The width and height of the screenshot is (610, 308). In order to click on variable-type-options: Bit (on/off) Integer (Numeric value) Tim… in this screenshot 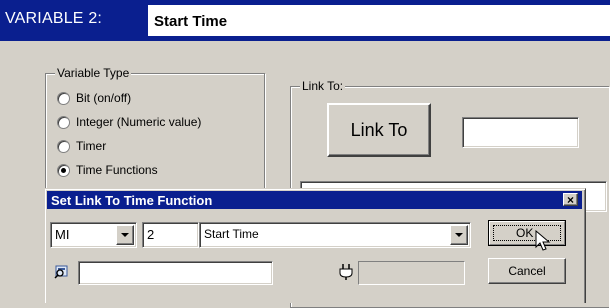, I will do `click(129, 134)`.